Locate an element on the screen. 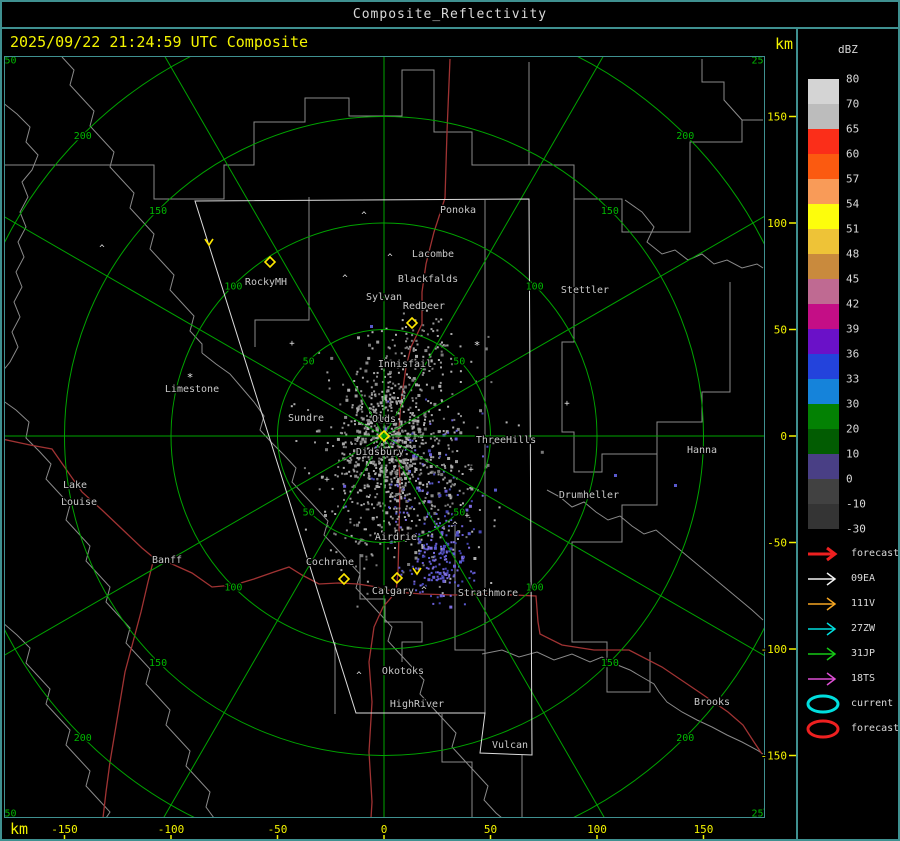  x-axis-label: -100 is located at coordinates (171, 829).